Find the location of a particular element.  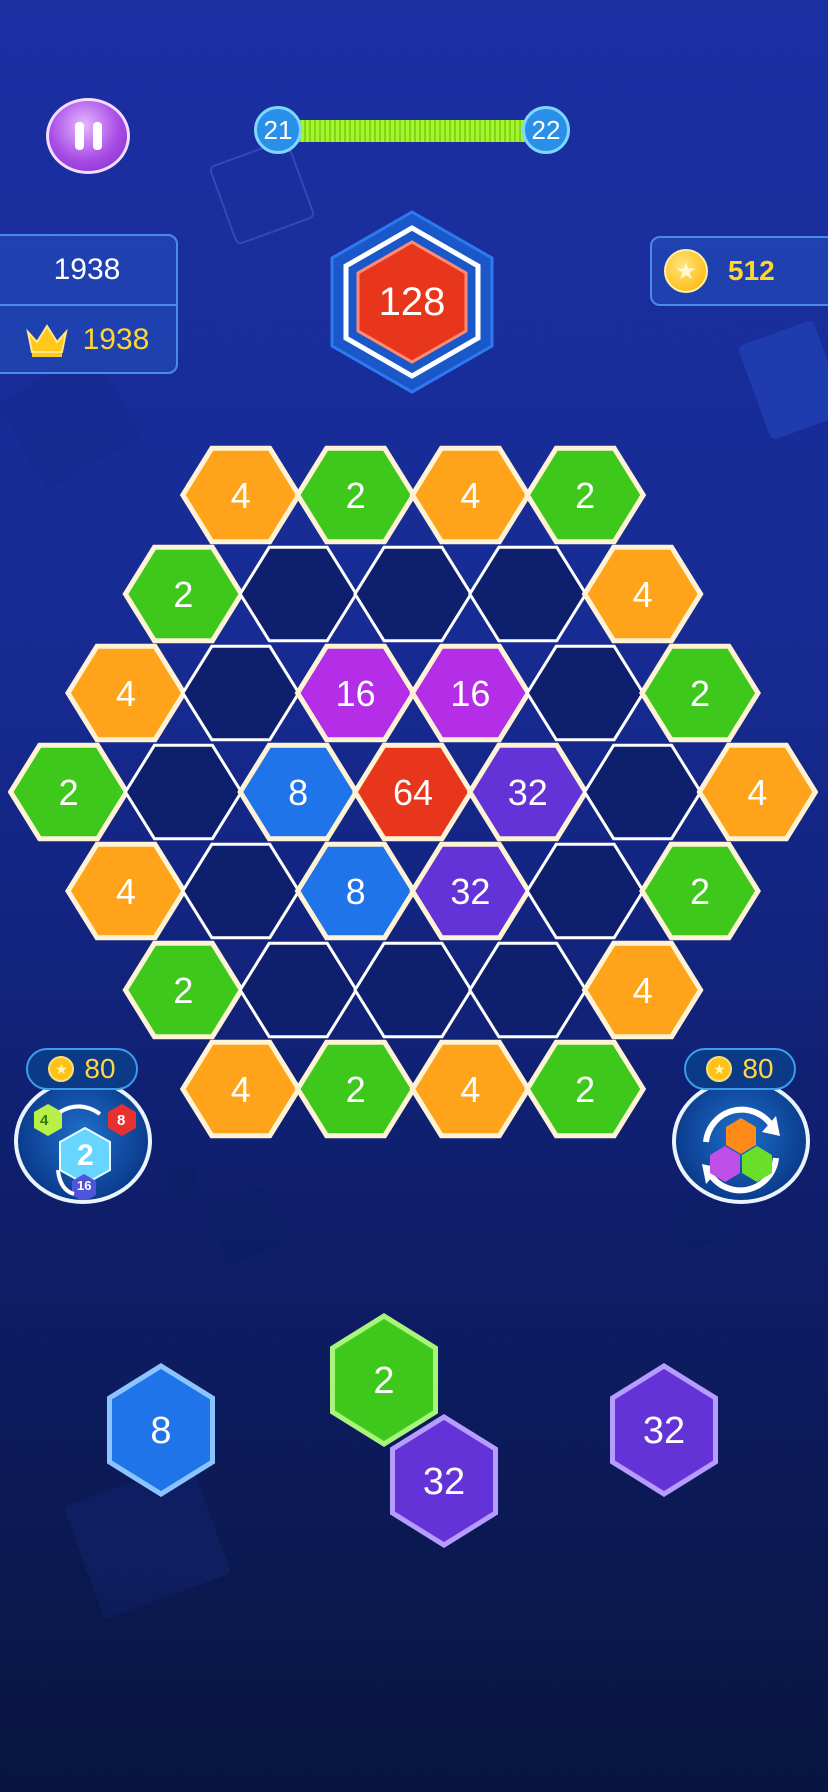

shuffle-icon is located at coordinates (741, 1150).